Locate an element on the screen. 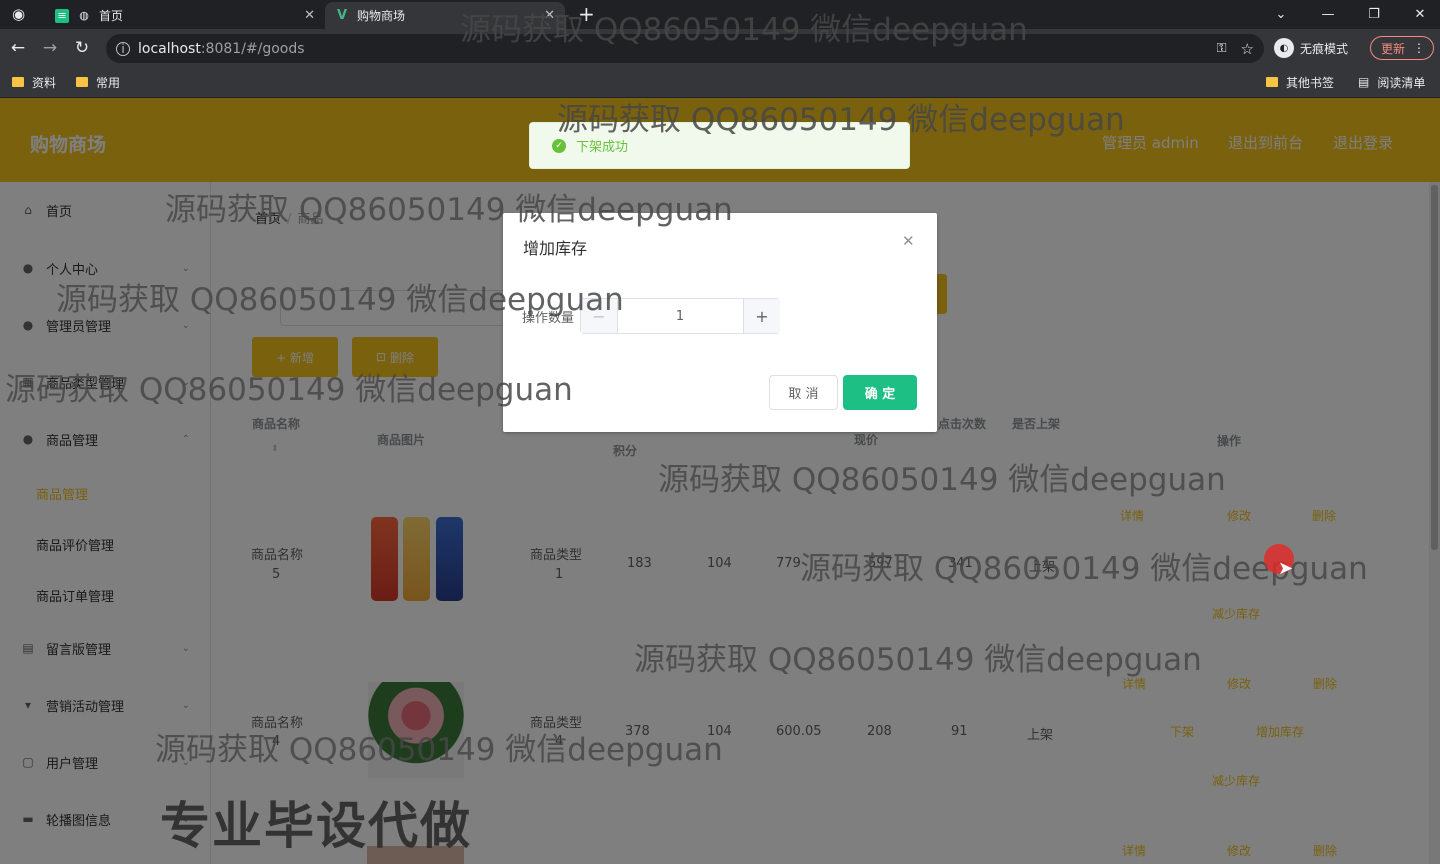  update-label: 更新 is located at coordinates (1393, 48).